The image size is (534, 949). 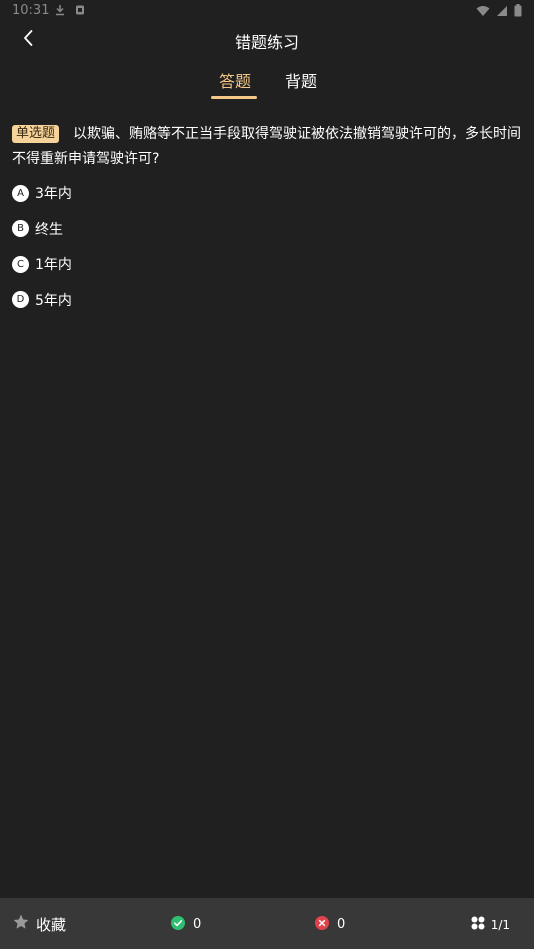 What do you see at coordinates (186, 924) in the screenshot?
I see `correct-count-stat: 0` at bounding box center [186, 924].